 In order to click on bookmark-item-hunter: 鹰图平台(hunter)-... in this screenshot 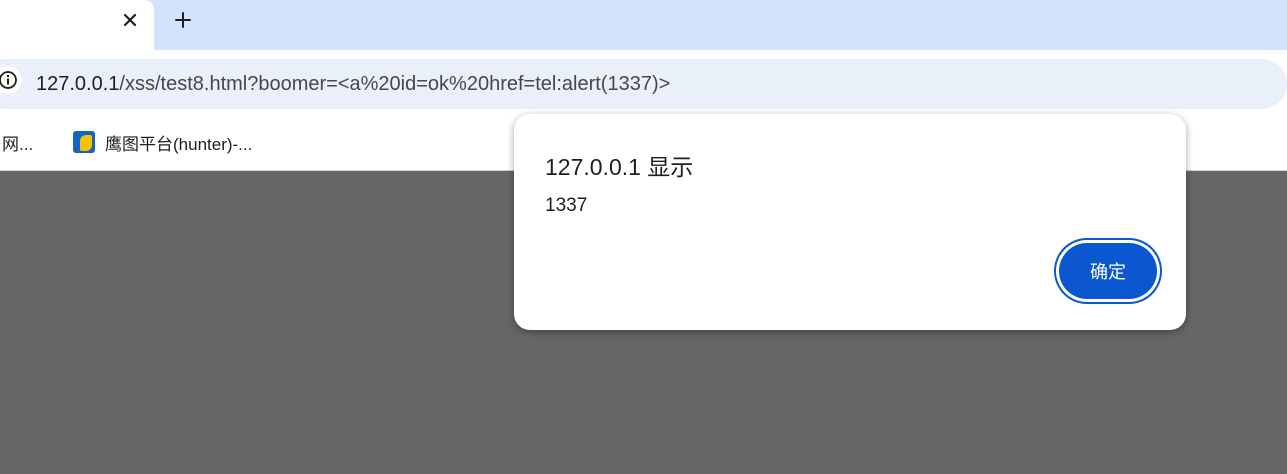, I will do `click(162, 142)`.